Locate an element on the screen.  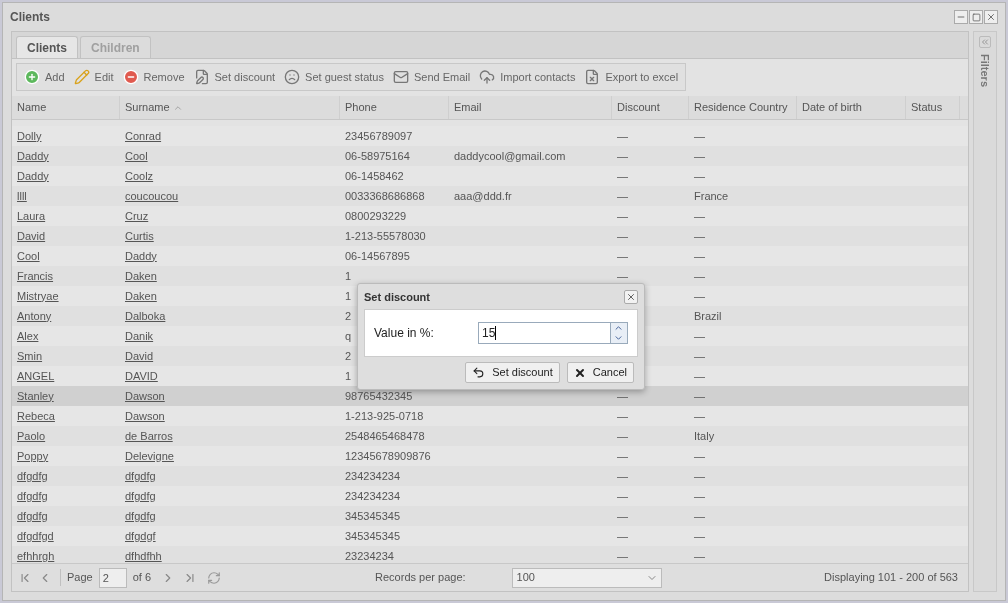
name-link: Poppy is located at coordinates (33, 455).